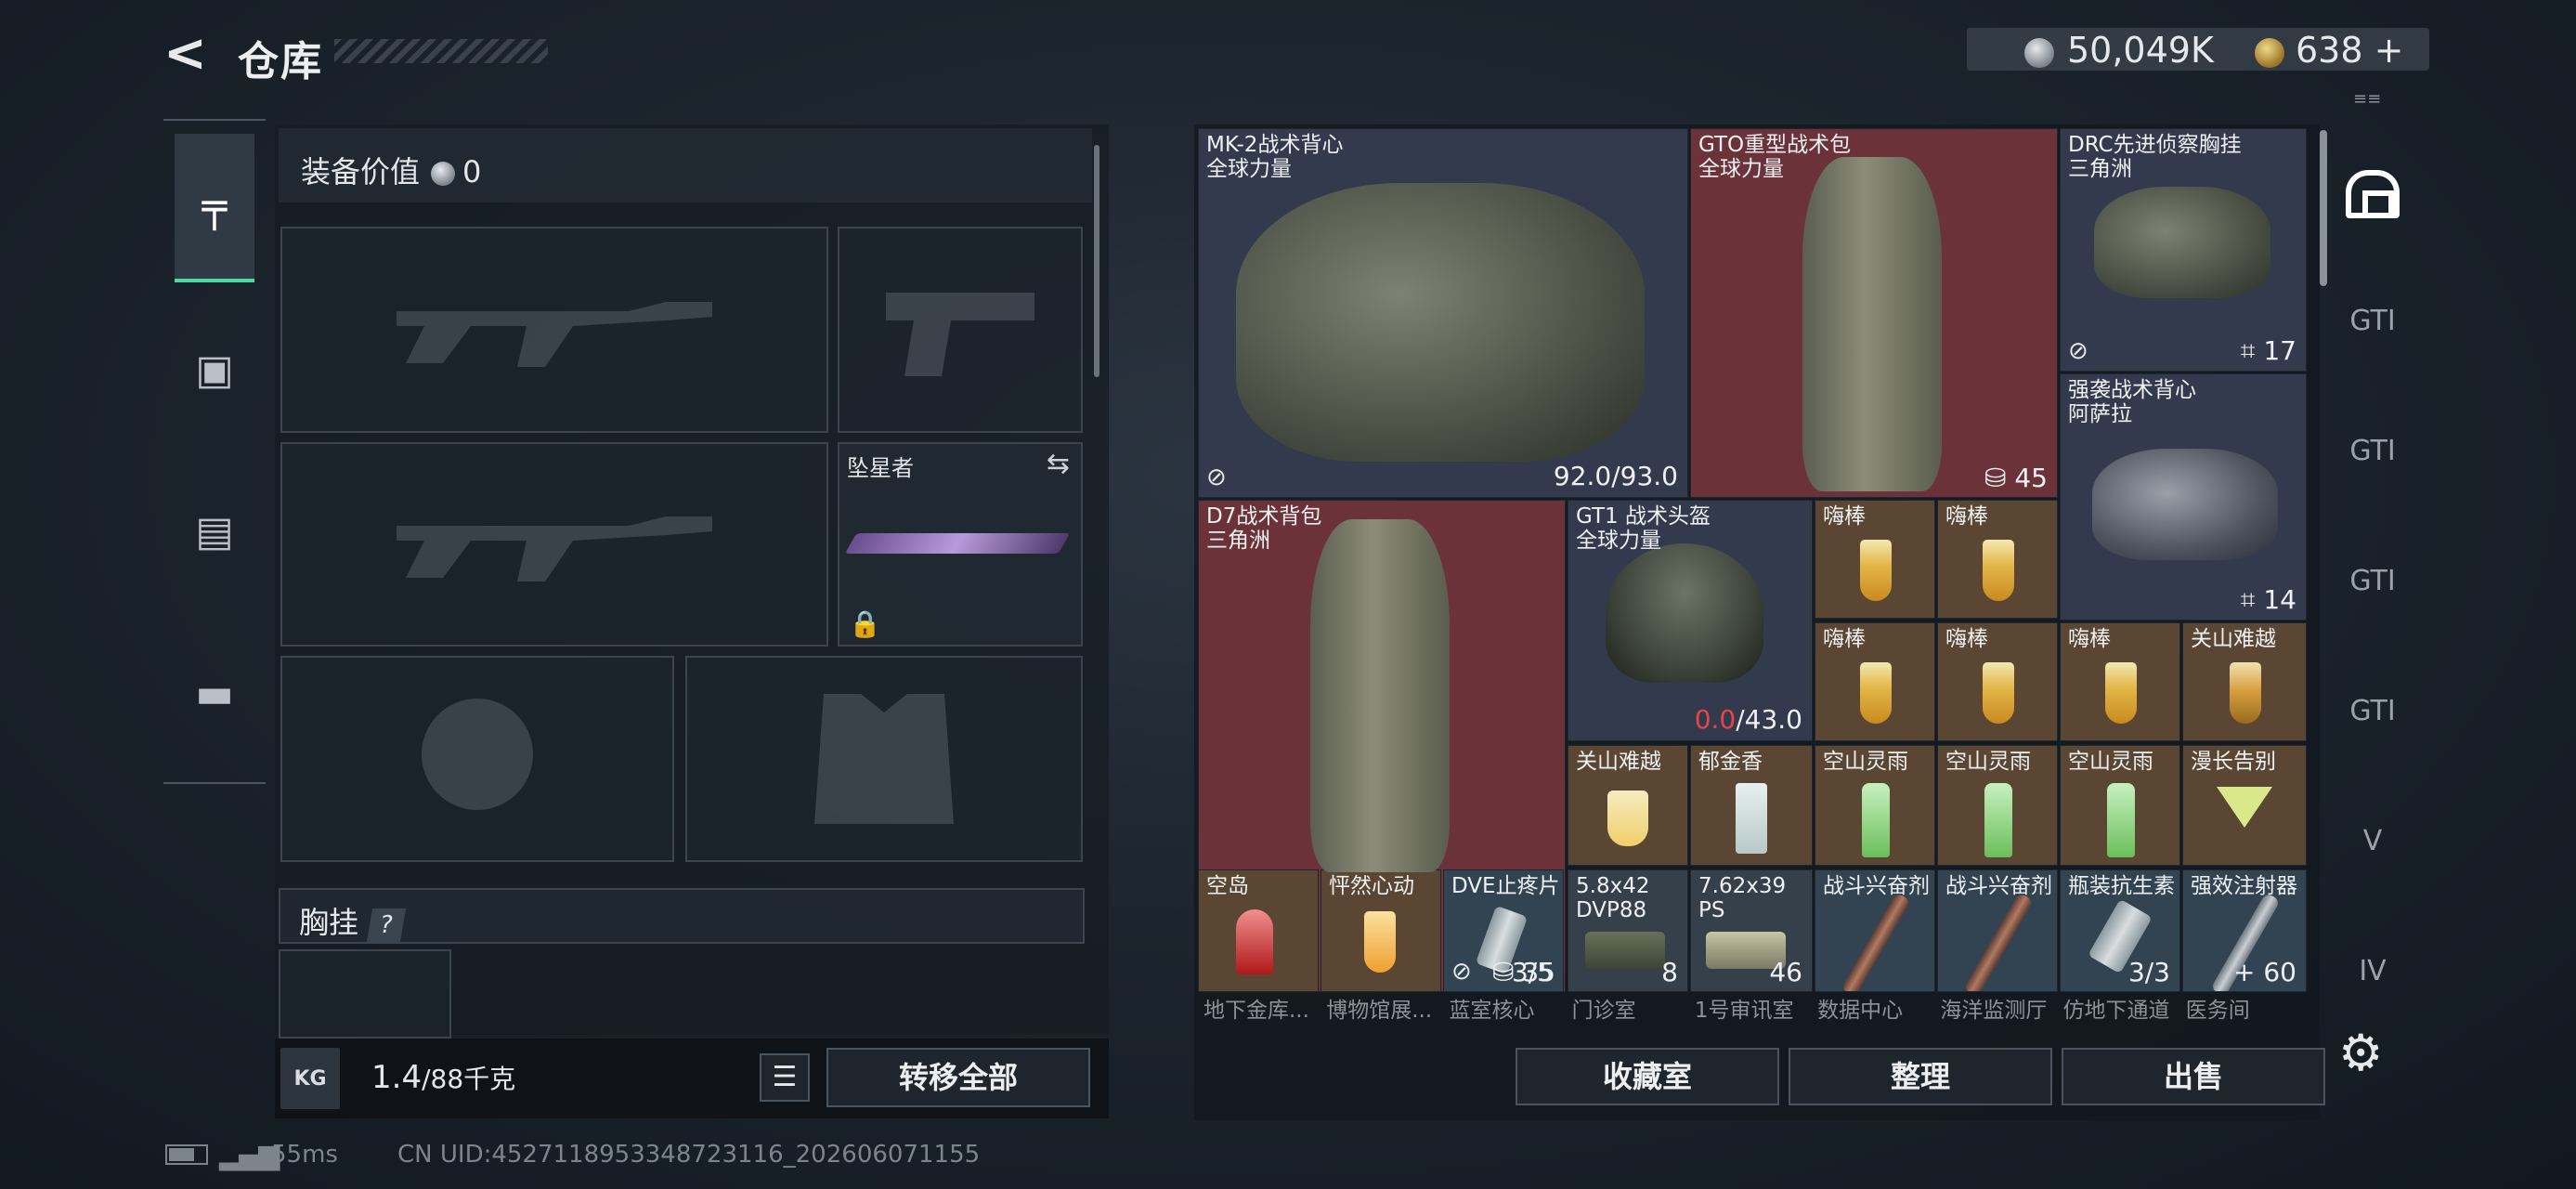 This screenshot has width=2576, height=1189. Describe the element at coordinates (1249, 169) in the screenshot. I see `item-origin: 全球力量` at that location.